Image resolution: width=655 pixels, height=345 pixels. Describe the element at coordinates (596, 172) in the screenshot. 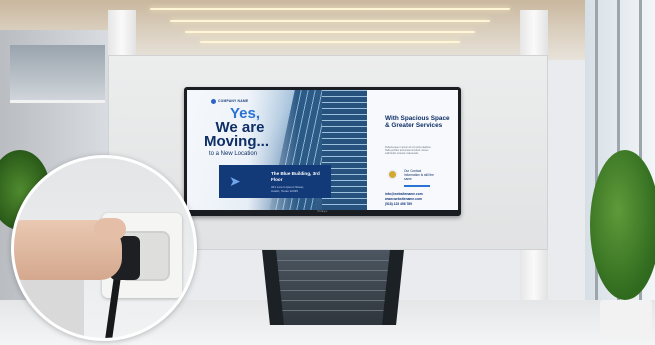

I see `window-mullion` at that location.